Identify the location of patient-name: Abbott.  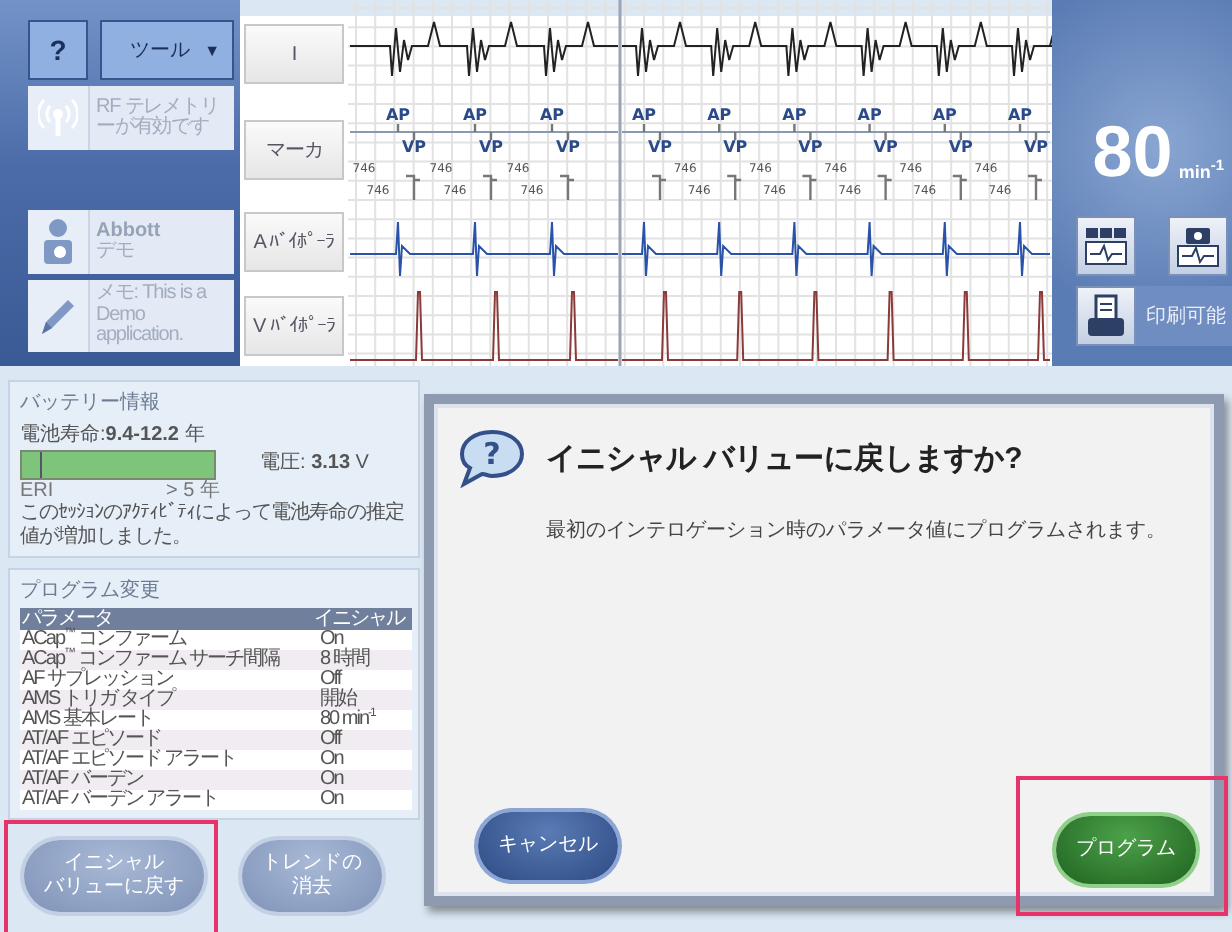
(129, 231).